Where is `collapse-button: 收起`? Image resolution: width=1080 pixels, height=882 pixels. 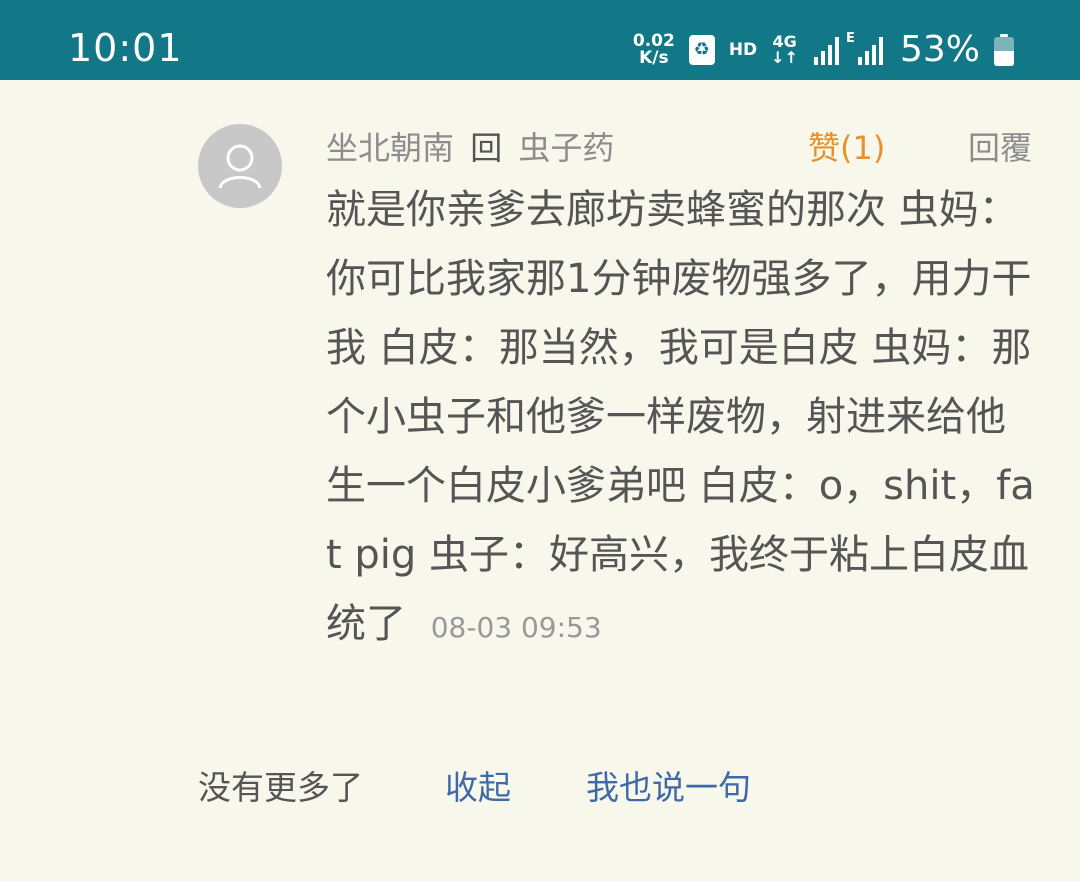
collapse-button: 收起 is located at coordinates (478, 788).